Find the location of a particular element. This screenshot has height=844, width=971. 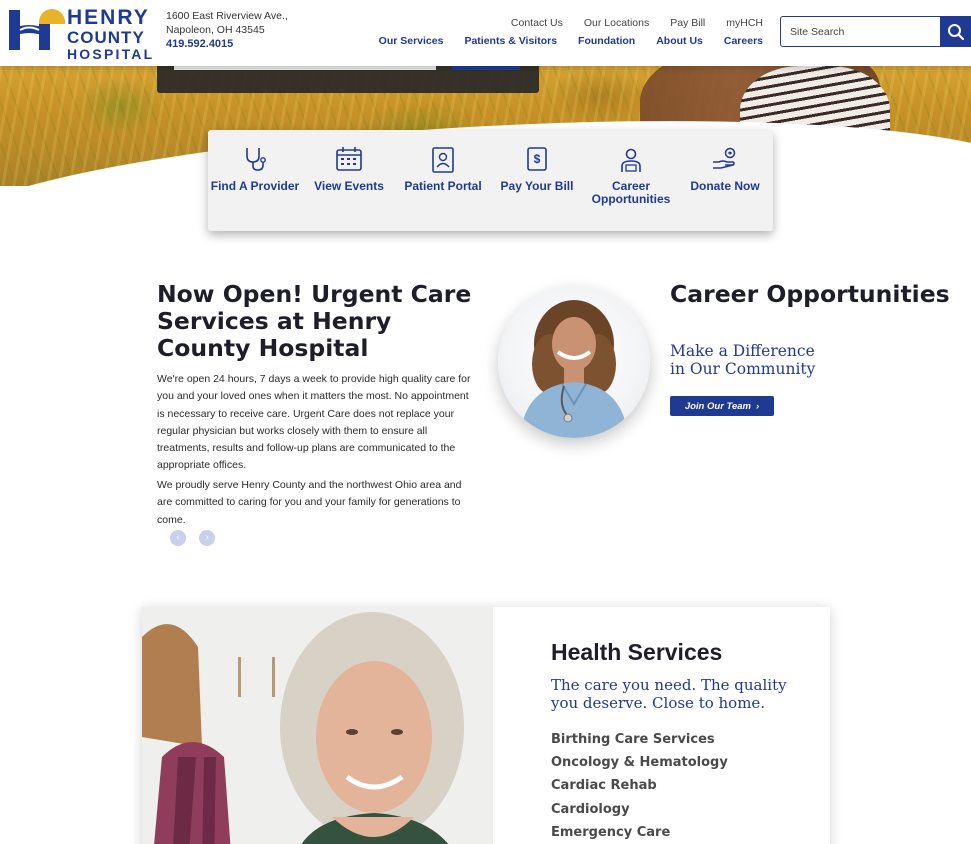

logo-text: HENRY COUNTY HOSPITAL is located at coordinates (110, 34).